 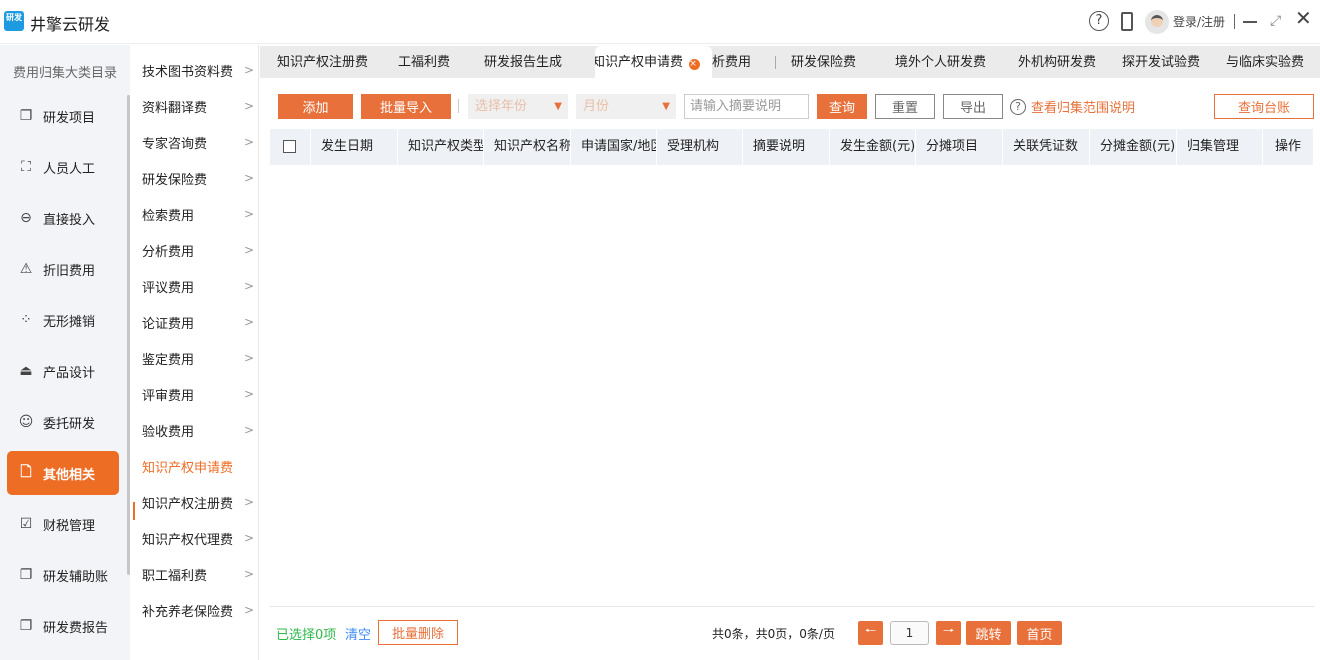 I want to click on tab-label: 工福利费, so click(x=424, y=62).